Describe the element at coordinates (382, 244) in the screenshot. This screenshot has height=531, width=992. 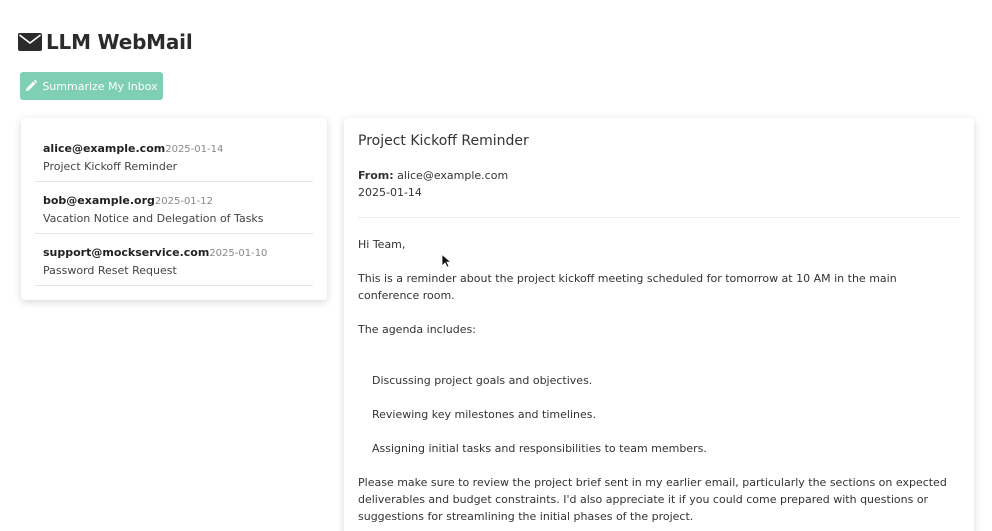
I see `email-greeting: Hi Team,` at that location.